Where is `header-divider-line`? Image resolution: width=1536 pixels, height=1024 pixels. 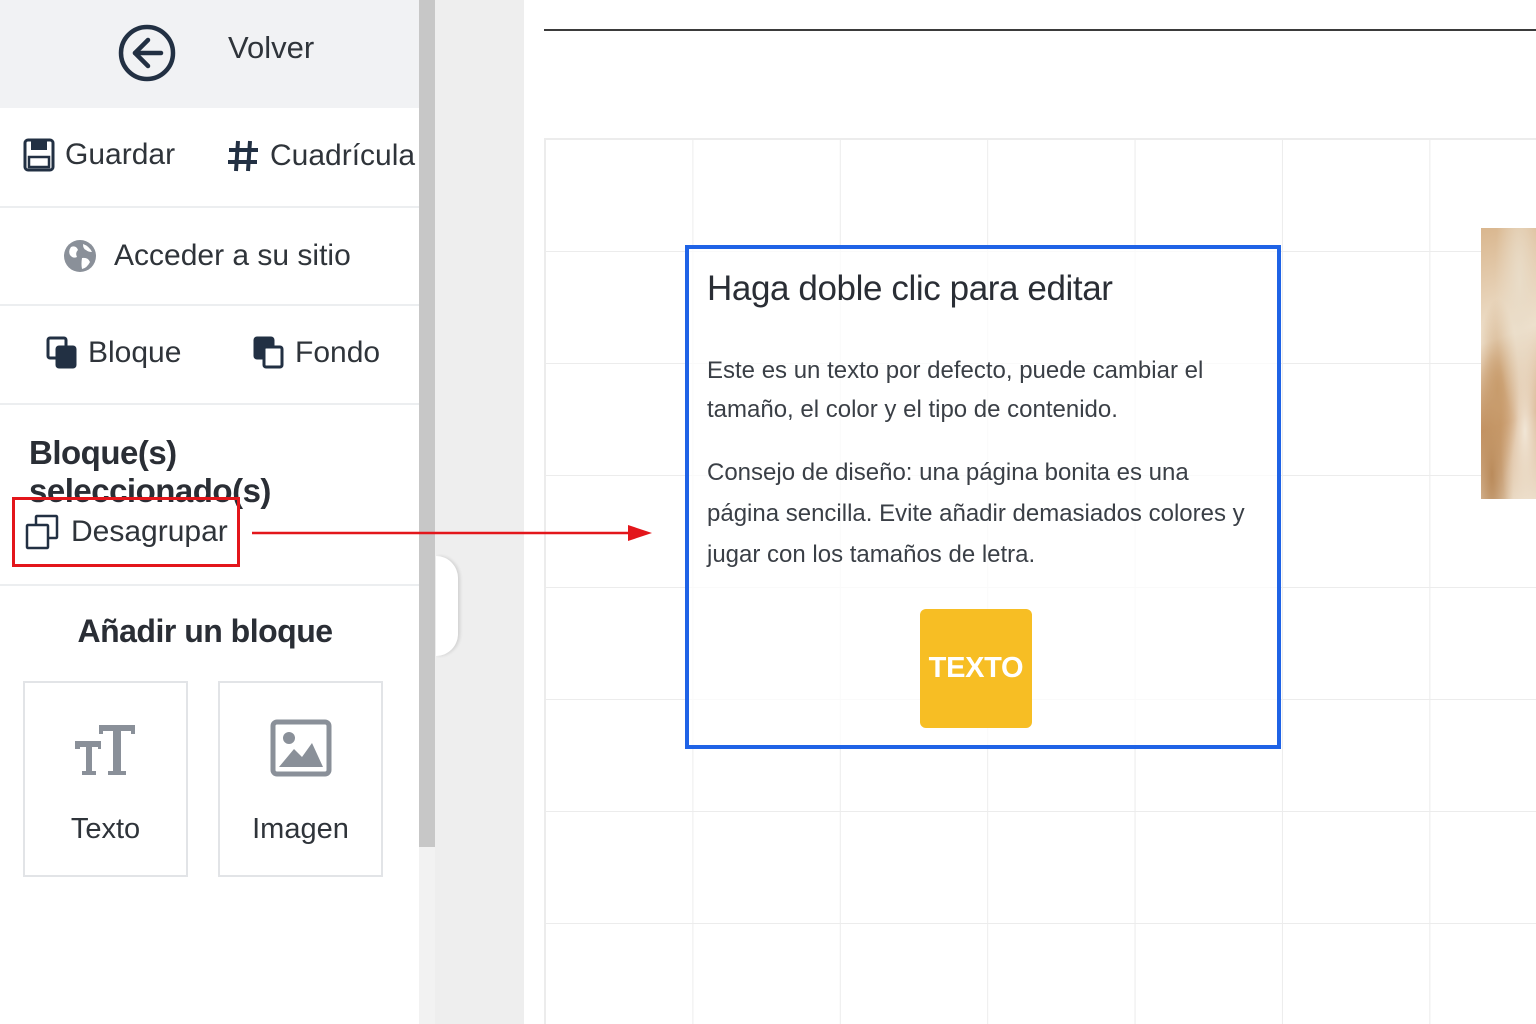 header-divider-line is located at coordinates (1040, 30).